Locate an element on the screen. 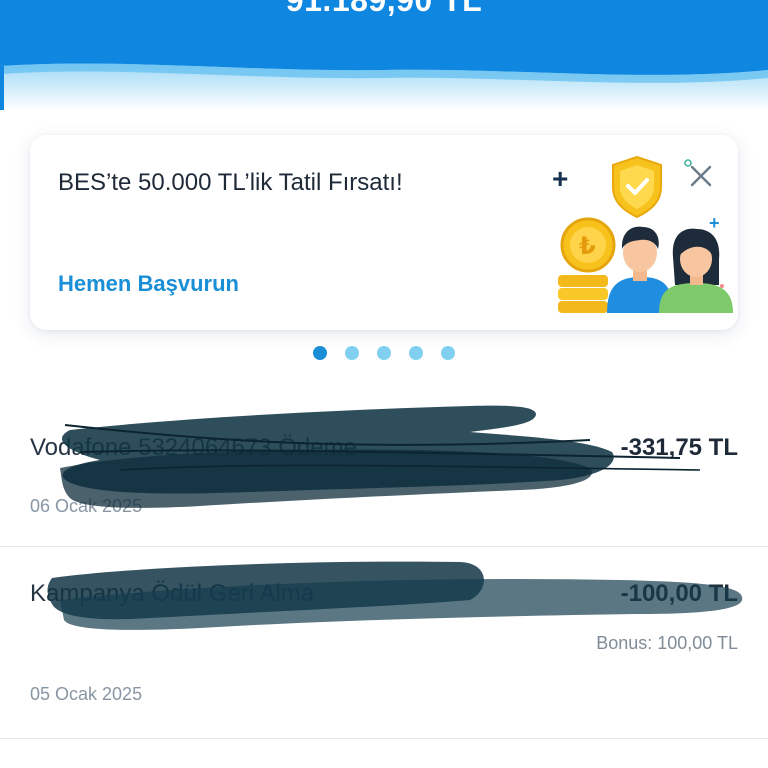 The width and height of the screenshot is (768, 768). woman-avatar-icon is located at coordinates (696, 270).